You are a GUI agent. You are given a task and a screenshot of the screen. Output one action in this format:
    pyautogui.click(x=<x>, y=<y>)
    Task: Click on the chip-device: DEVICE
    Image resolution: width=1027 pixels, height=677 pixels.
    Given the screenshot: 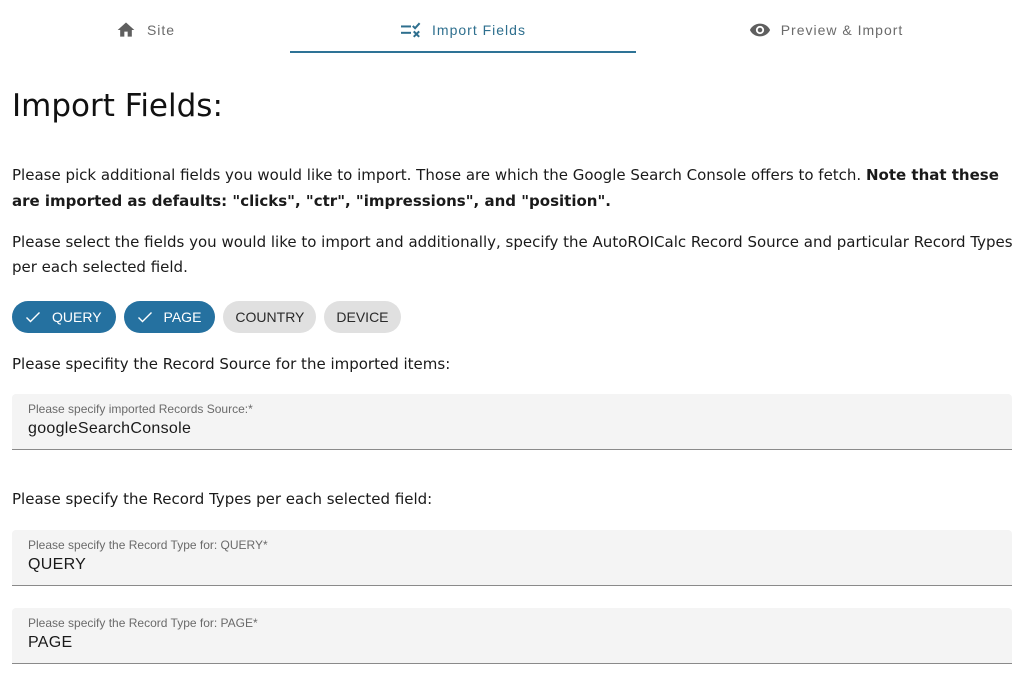 What is the action you would take?
    pyautogui.click(x=362, y=317)
    